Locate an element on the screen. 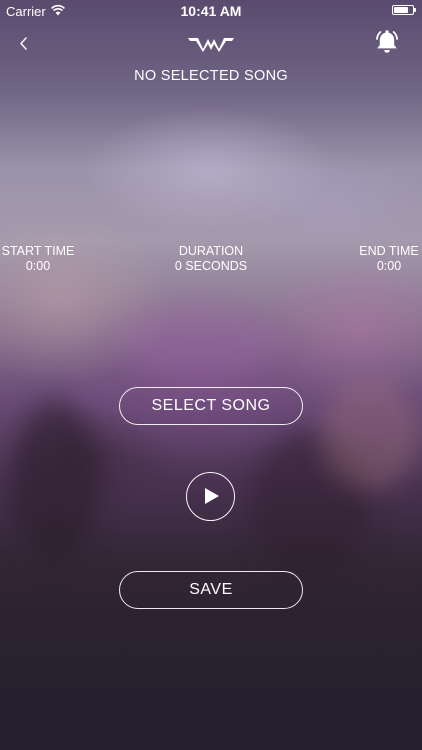 The height and width of the screenshot is (750, 422). battery-level is located at coordinates (401, 10).